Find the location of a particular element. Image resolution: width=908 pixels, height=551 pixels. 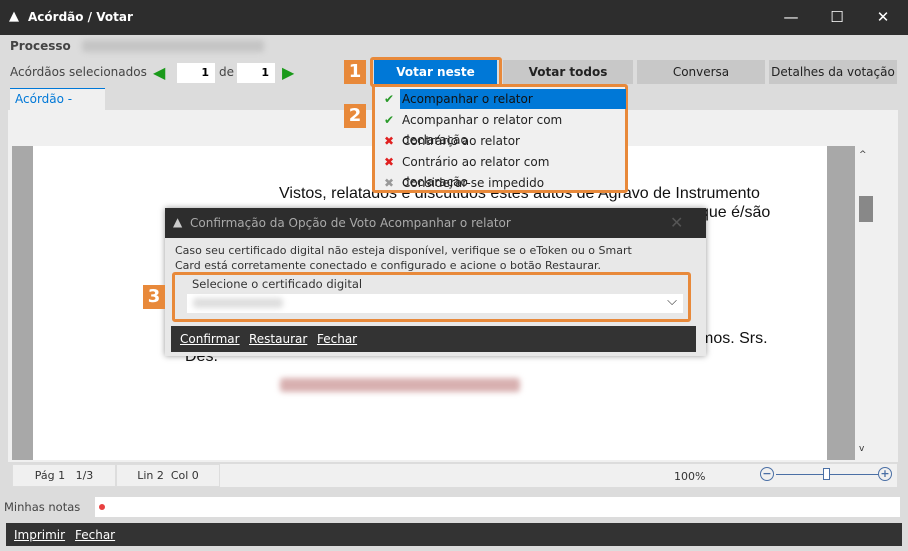

current-input: 1 is located at coordinates (196, 73).